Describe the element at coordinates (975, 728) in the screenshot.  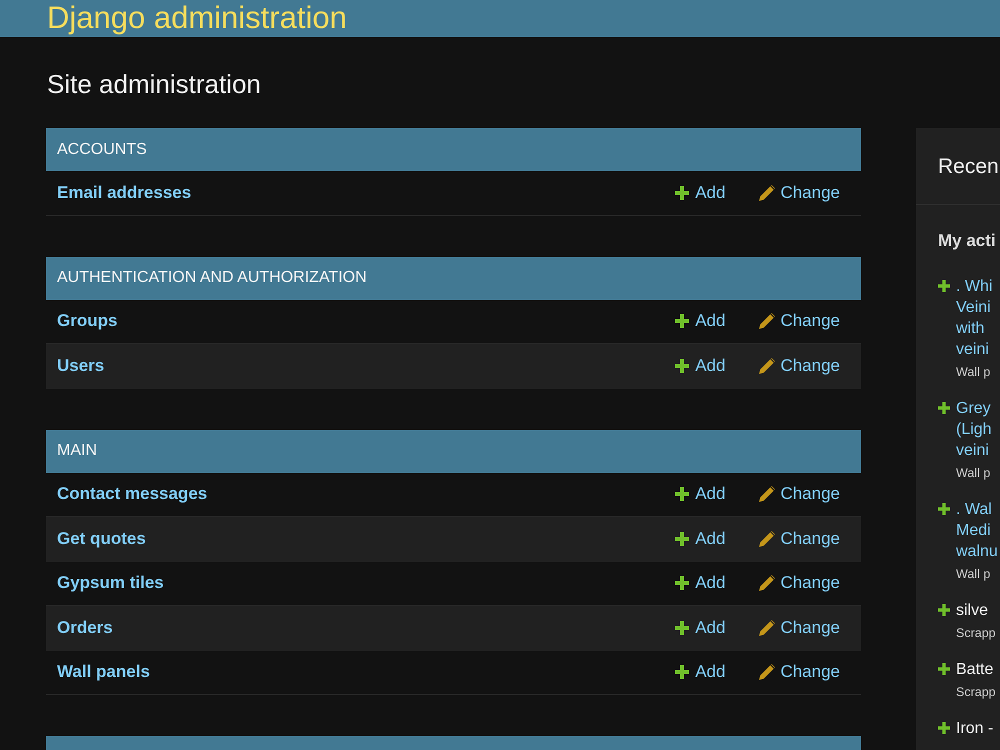
I see `entry-text: Iron -` at that location.